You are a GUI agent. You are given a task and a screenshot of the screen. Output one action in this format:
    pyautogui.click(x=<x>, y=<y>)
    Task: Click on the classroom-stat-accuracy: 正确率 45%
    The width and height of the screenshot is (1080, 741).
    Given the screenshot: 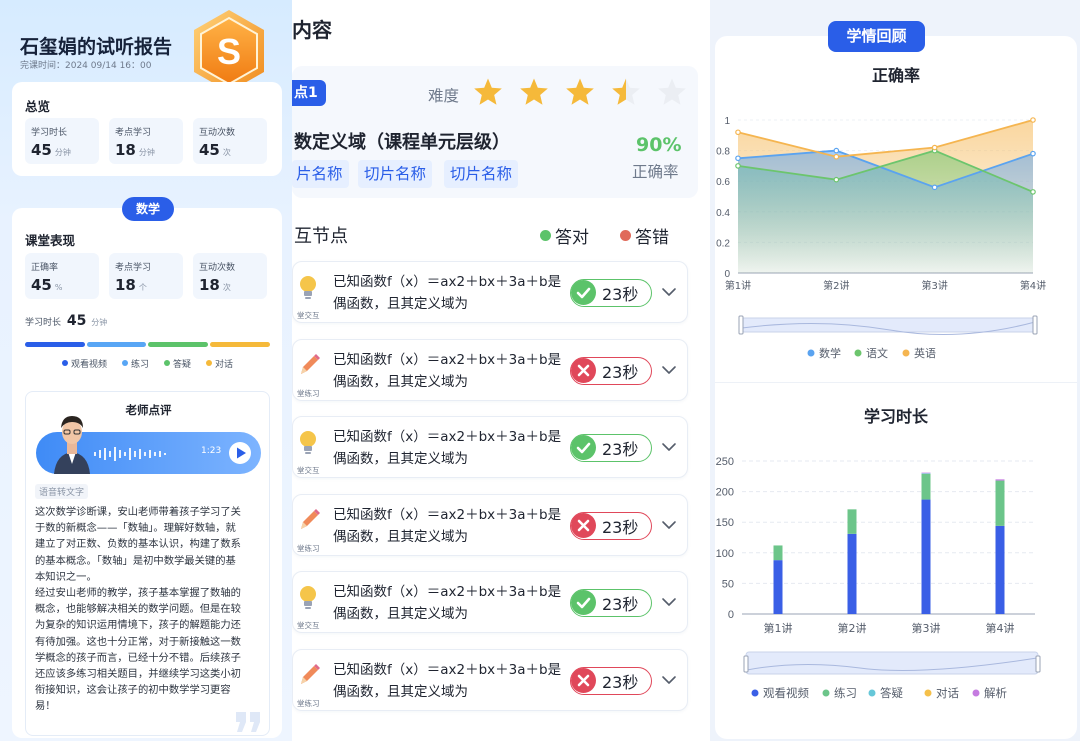 What is the action you would take?
    pyautogui.click(x=62, y=276)
    